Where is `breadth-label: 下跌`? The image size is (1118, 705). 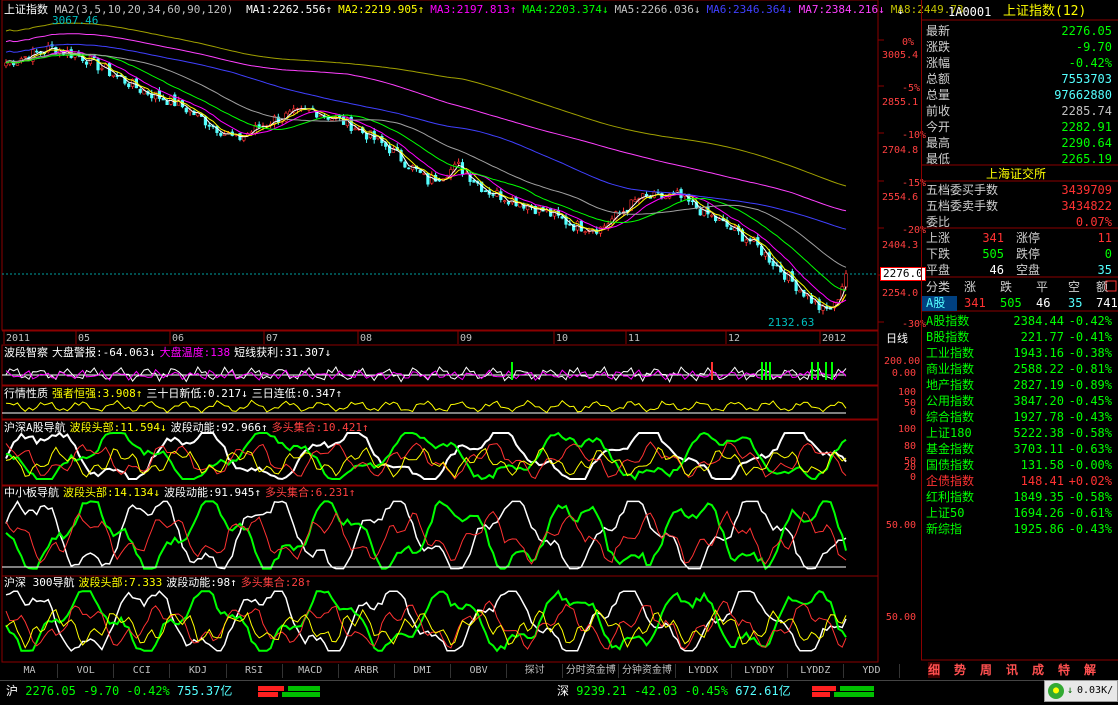 breadth-label: 下跌 is located at coordinates (938, 254).